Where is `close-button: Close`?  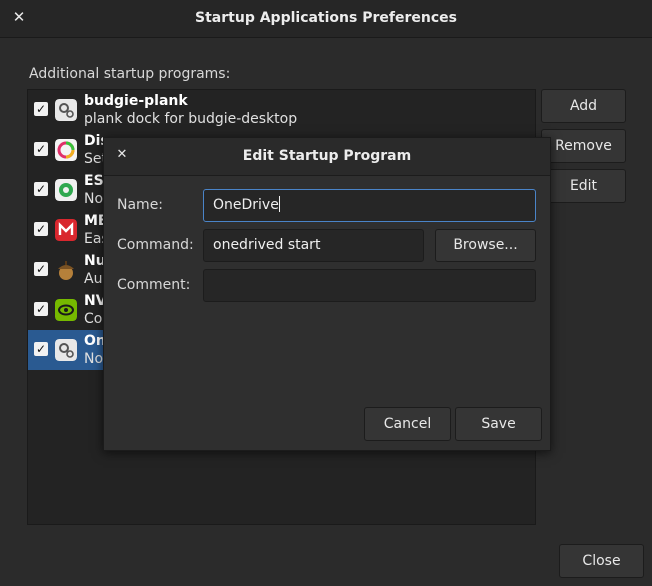 close-button: Close is located at coordinates (601, 561).